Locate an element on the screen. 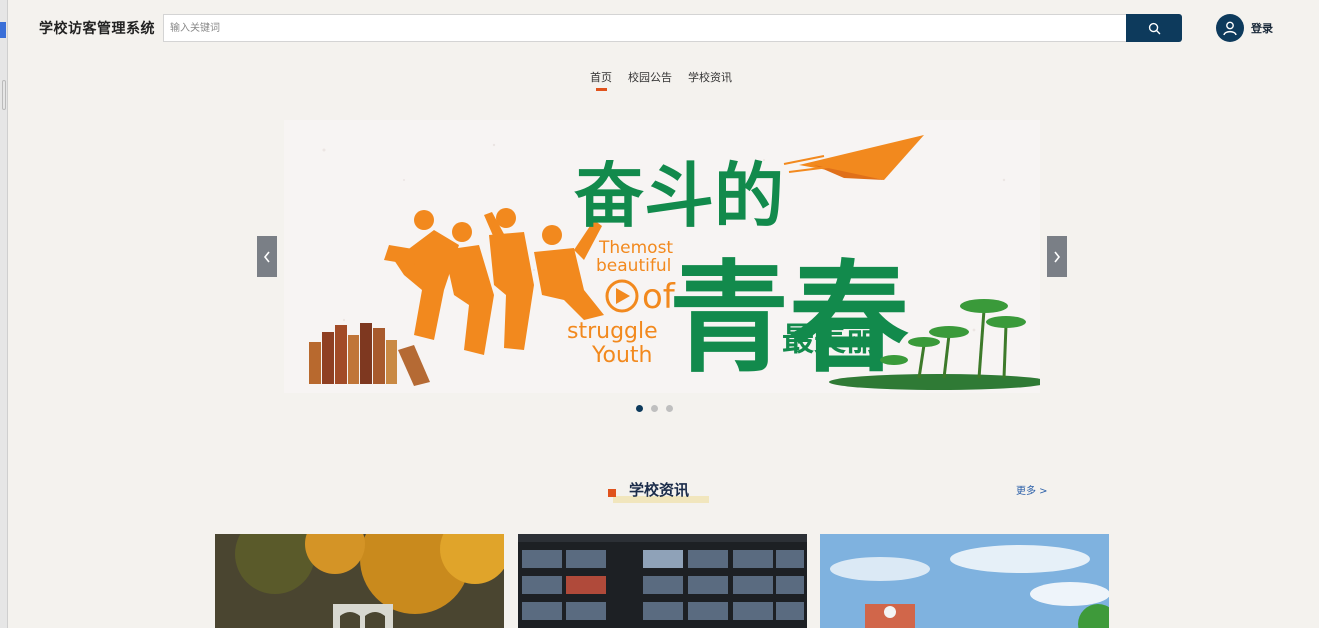 The image size is (1319, 628). login-link: 登录 is located at coordinates (1262, 28).